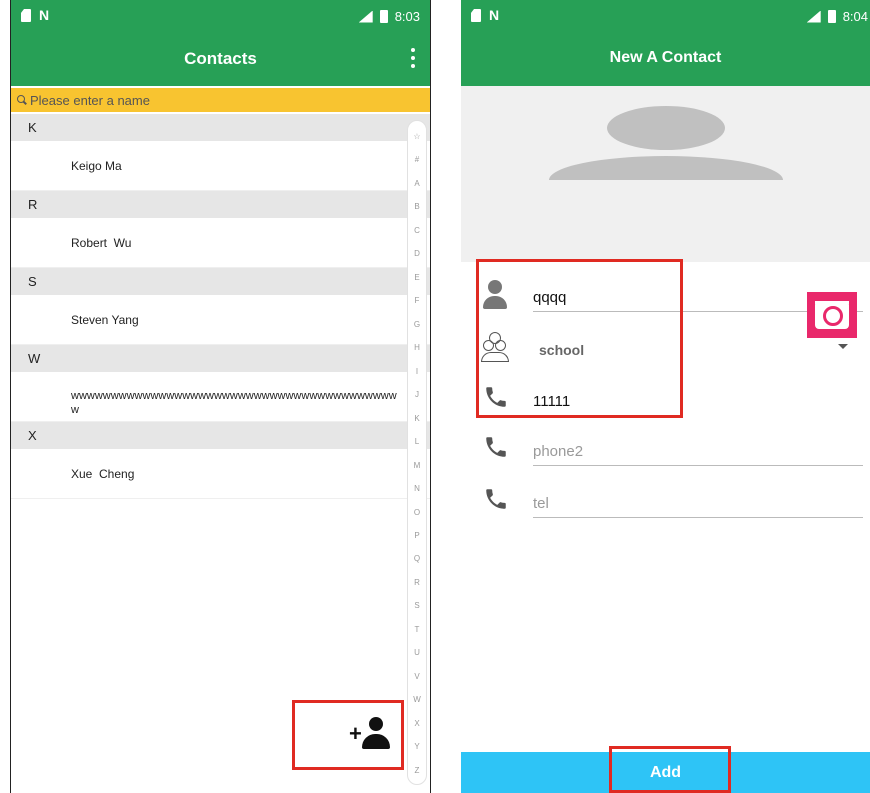 Image resolution: width=870 pixels, height=793 pixels. I want to click on phone2-field-wrap, so click(698, 448).